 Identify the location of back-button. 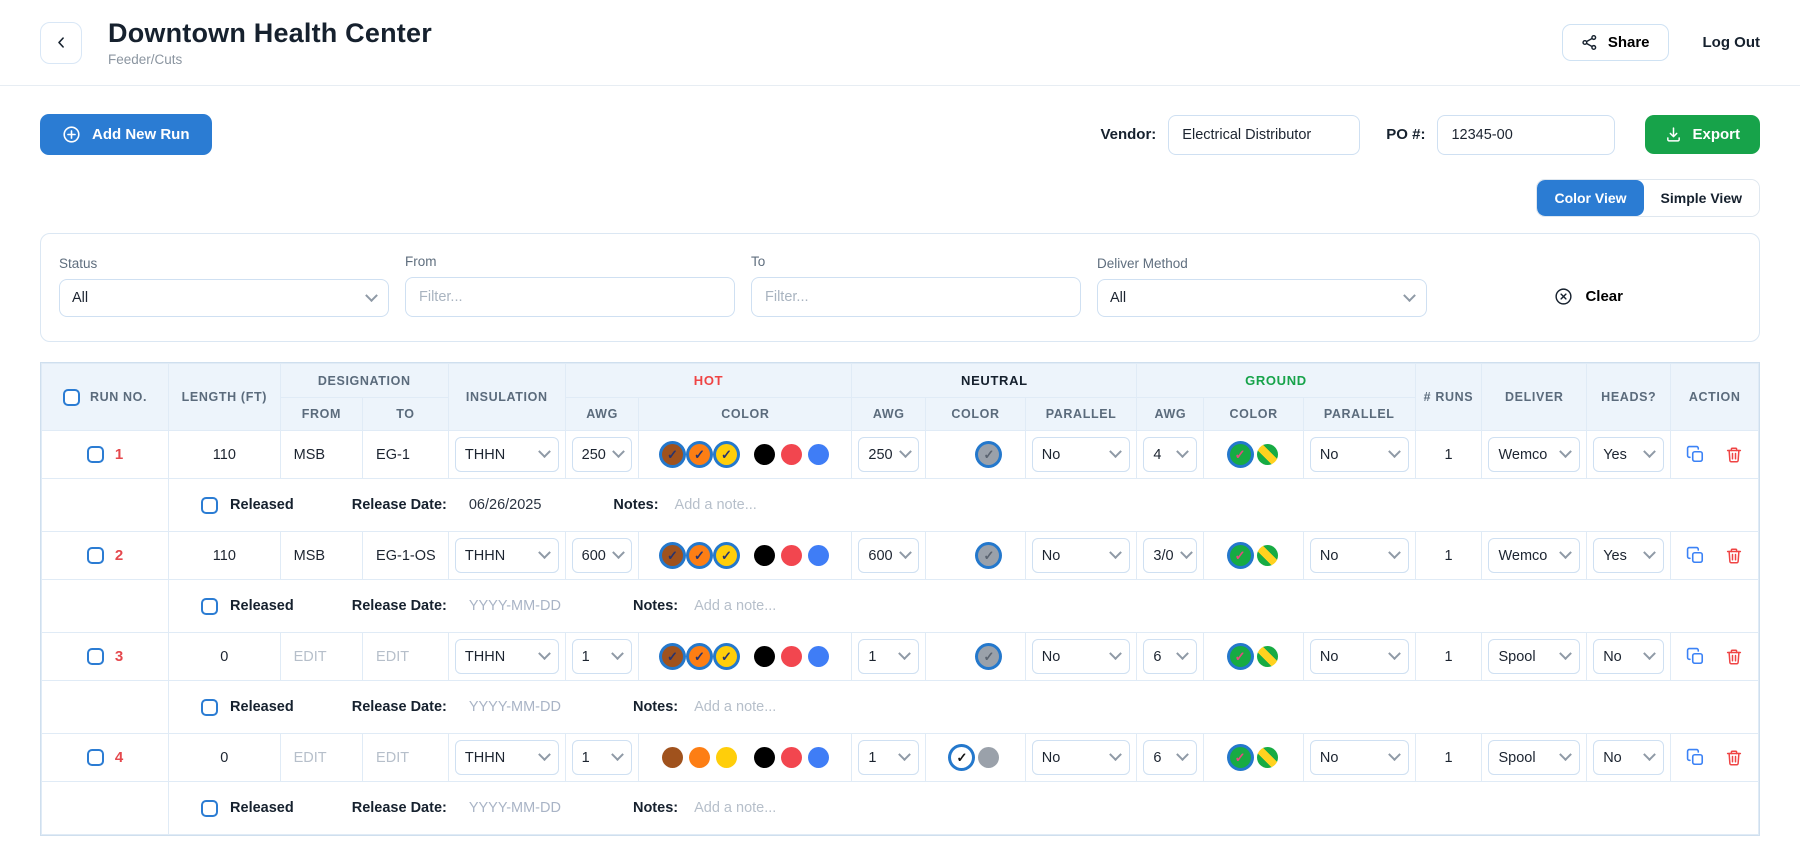
(61, 42).